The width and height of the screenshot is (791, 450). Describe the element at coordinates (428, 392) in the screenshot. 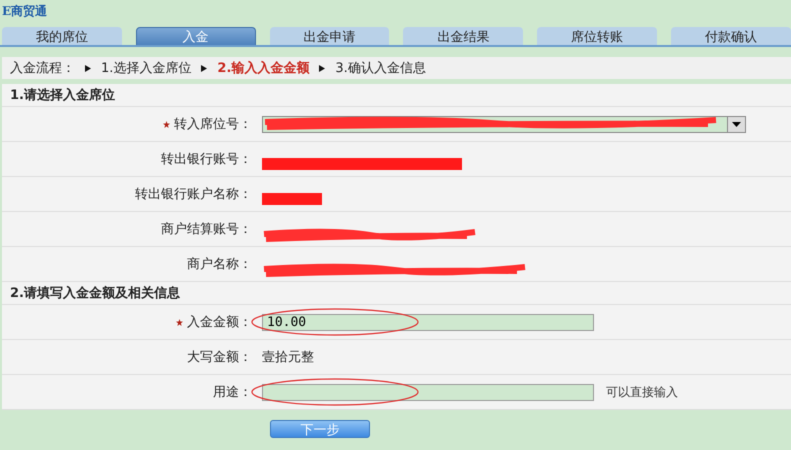

I see `input-field` at that location.